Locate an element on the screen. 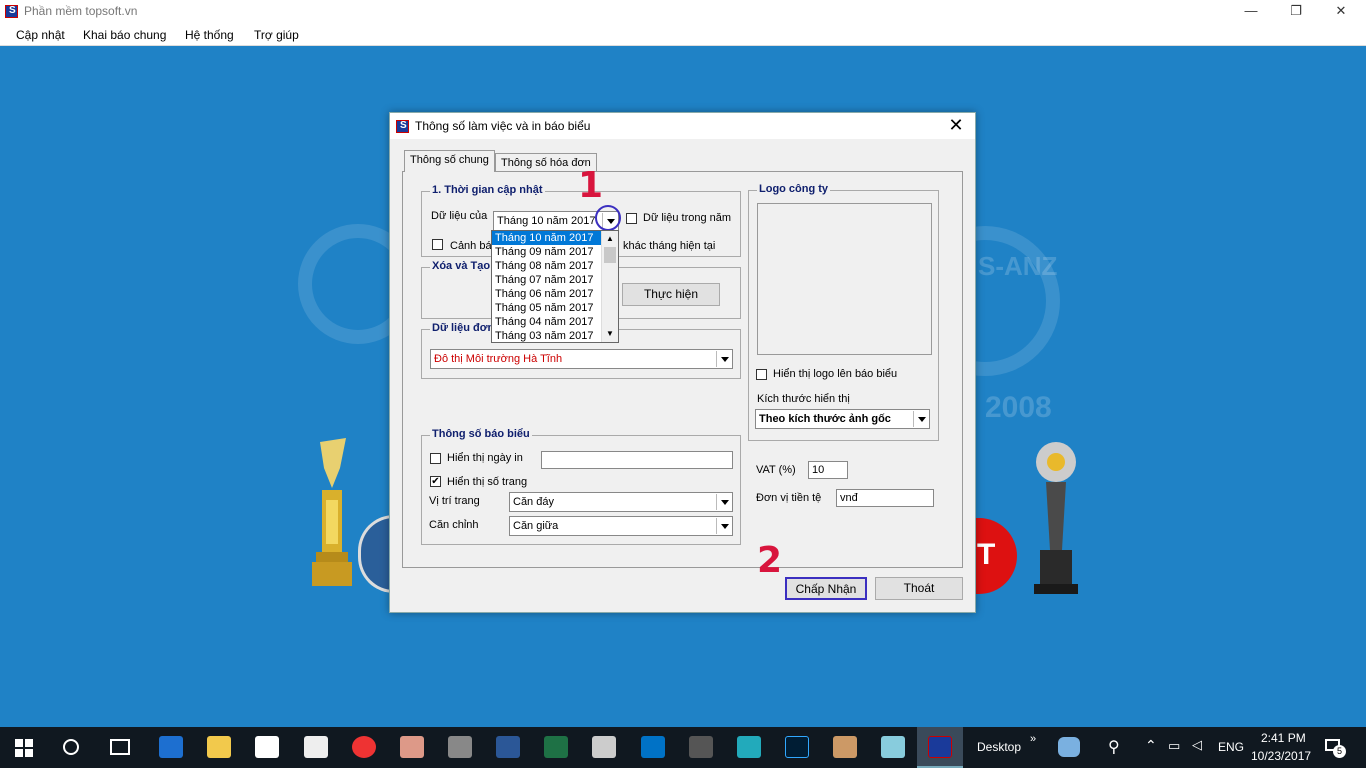  month-option: Tháng 10 năm 2017 is located at coordinates (546, 238).